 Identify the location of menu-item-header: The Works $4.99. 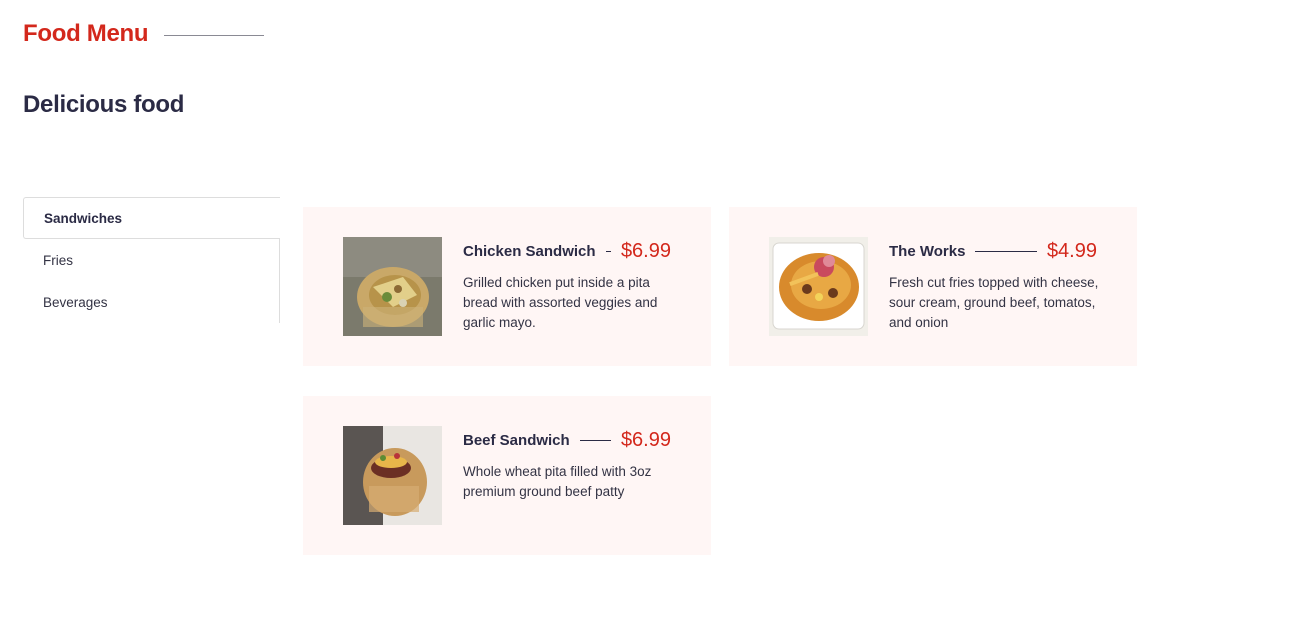
(993, 251).